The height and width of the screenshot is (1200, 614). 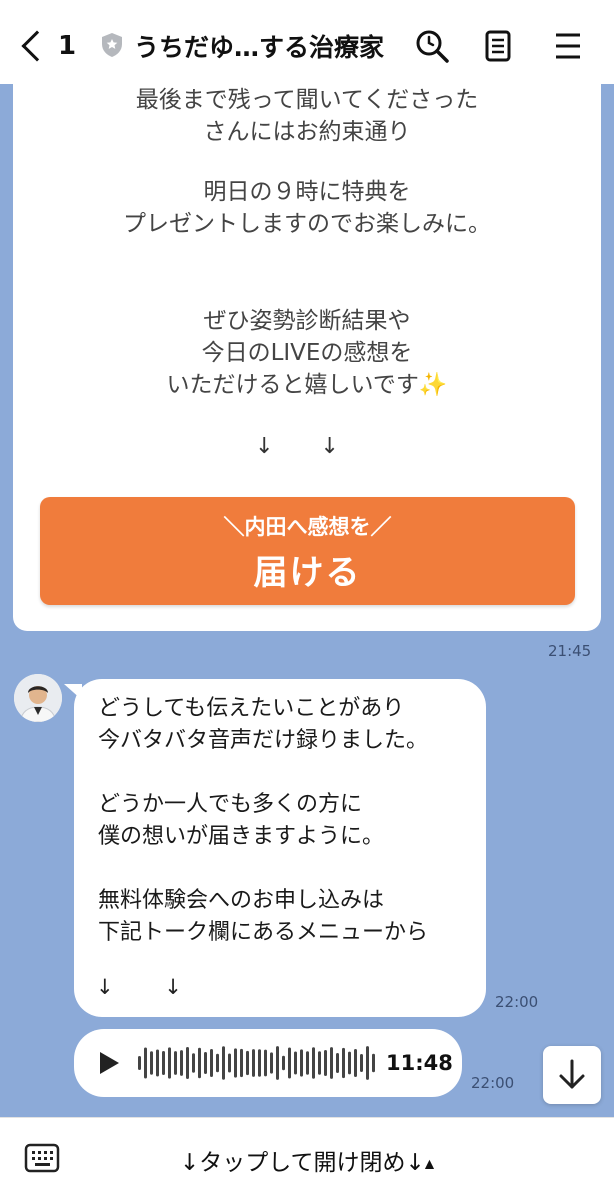 I want to click on audio-duration: 11:48, so click(x=419, y=1063).